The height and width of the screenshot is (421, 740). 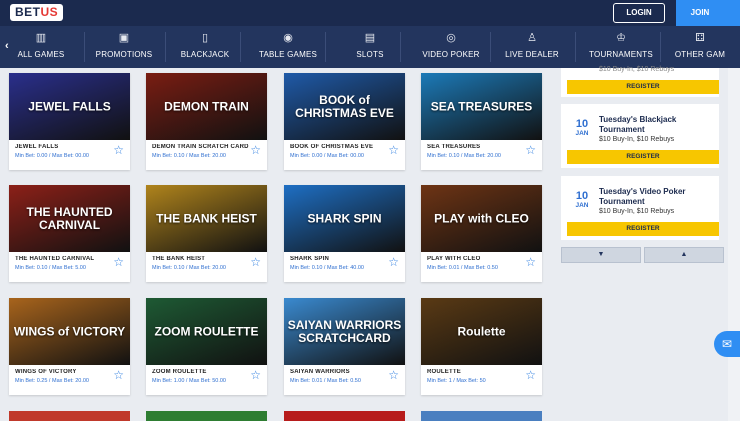 I want to click on game-bet-range: Min Bet: 0.25 / Max Bet: 20.00, so click(x=52, y=381).